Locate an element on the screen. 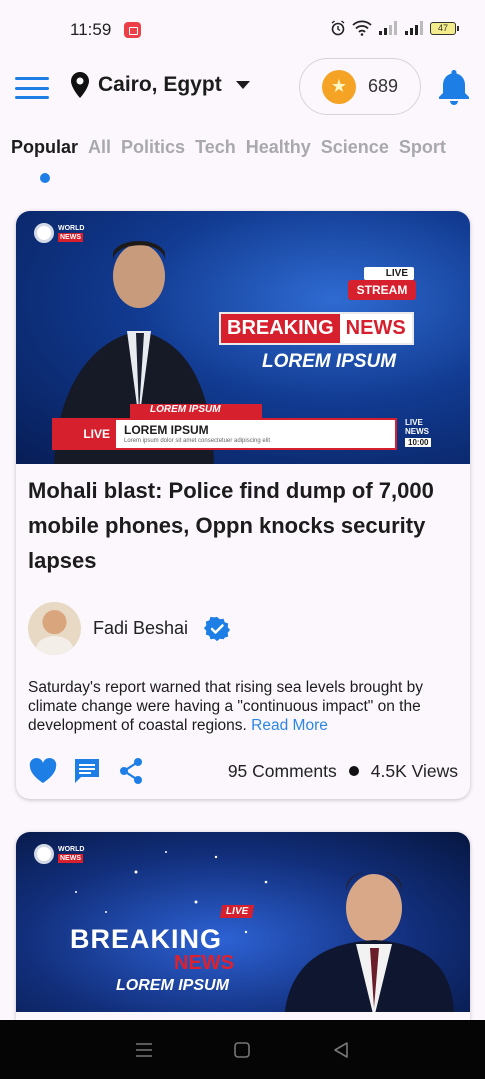  breaking-news-banner: BREAKING NEWS is located at coordinates (316, 328).